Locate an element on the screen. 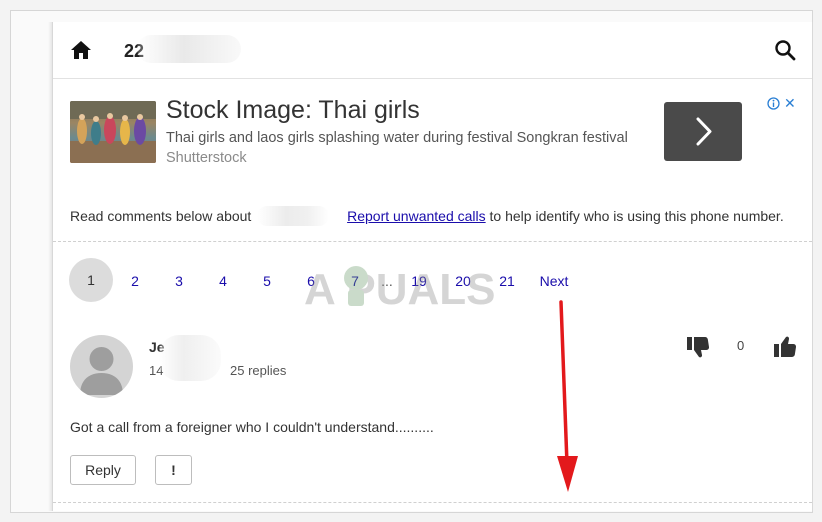 This screenshot has width=822, height=522. report-flag-button: ! is located at coordinates (173, 470).